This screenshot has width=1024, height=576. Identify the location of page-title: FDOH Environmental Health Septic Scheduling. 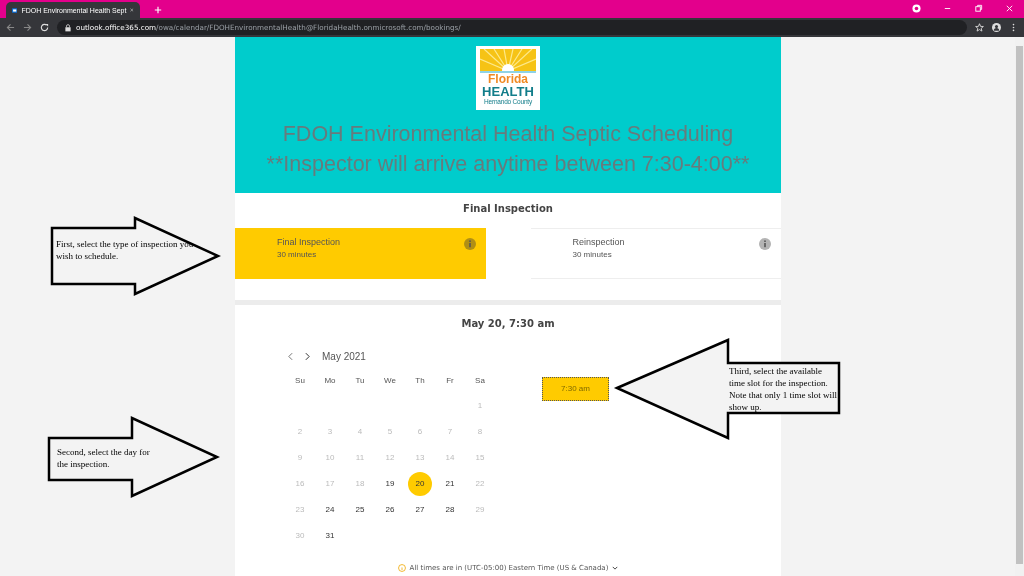
(508, 134).